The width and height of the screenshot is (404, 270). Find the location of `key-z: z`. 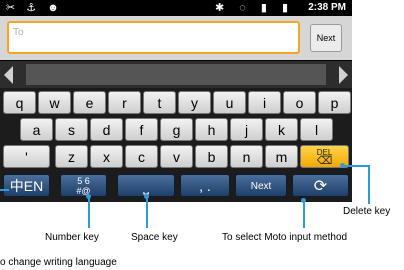

key-z: z is located at coordinates (71, 156).